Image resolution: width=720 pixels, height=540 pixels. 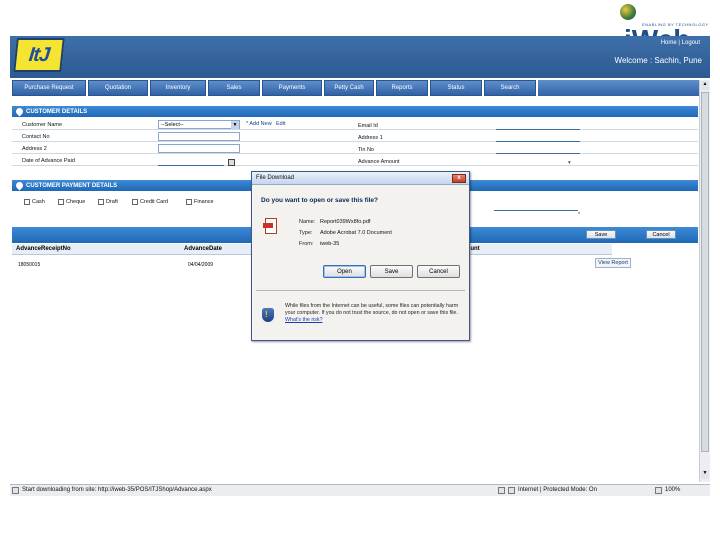 What do you see at coordinates (402, 88) in the screenshot?
I see `nav-tab-reports: Reports` at bounding box center [402, 88].